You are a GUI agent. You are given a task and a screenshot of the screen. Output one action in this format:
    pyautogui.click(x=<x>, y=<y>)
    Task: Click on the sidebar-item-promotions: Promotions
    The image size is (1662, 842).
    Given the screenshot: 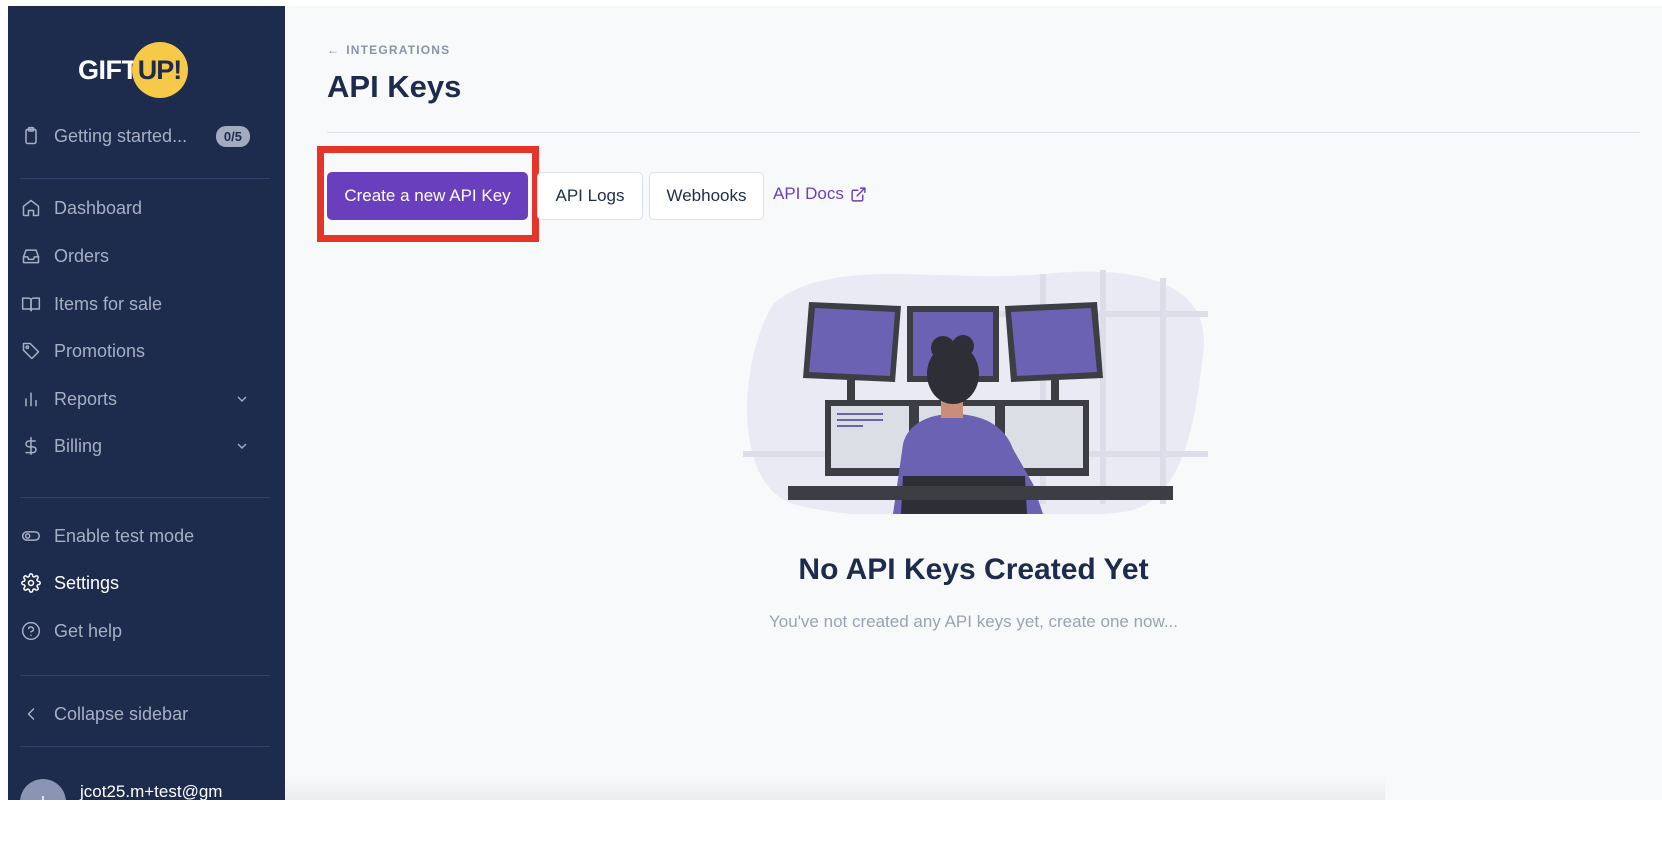 What is the action you would take?
    pyautogui.click(x=145, y=351)
    